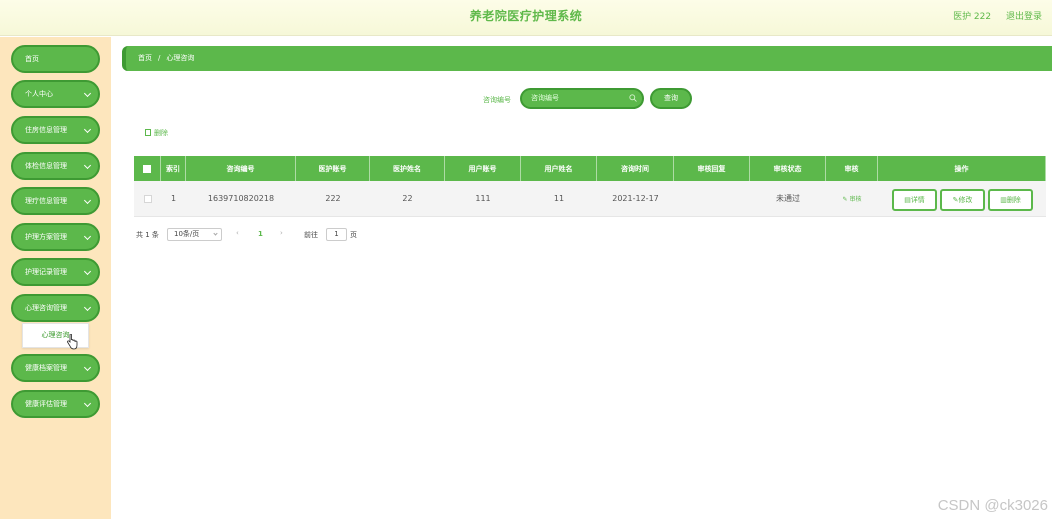 The height and width of the screenshot is (519, 1052). I want to click on page-size-value: 10条/页, so click(187, 234).